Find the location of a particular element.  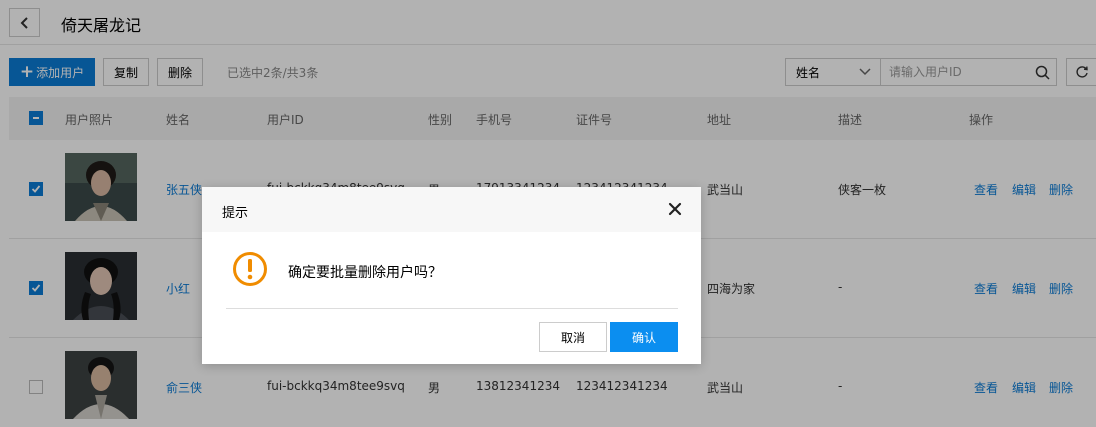

cancel-button: 取消 is located at coordinates (573, 337).